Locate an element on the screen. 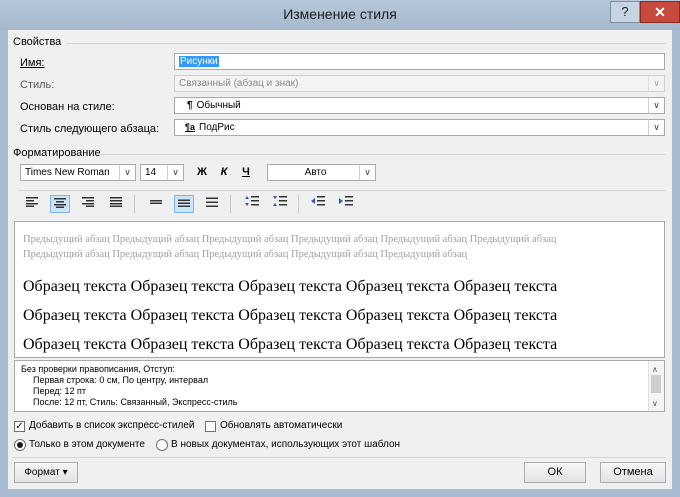  buttons-divider is located at coordinates (339, 457).